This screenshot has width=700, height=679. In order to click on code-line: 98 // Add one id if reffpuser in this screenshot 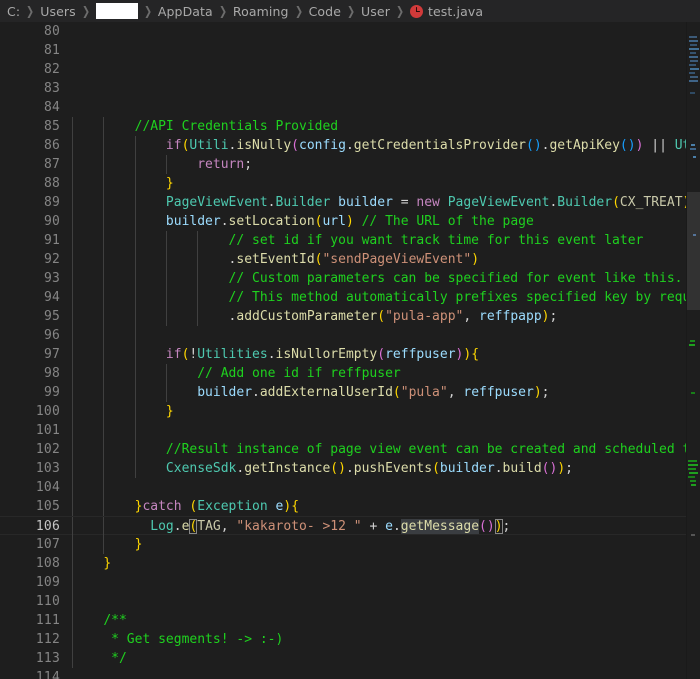, I will do `click(343, 373)`.